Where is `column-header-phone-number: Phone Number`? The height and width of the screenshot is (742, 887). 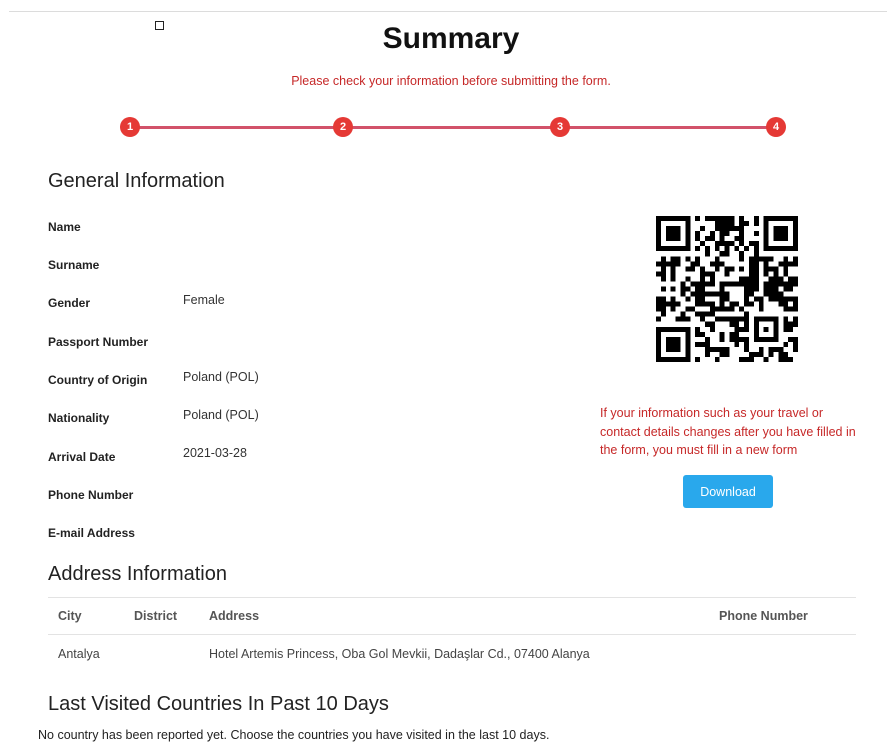 column-header-phone-number: Phone Number is located at coordinates (763, 616).